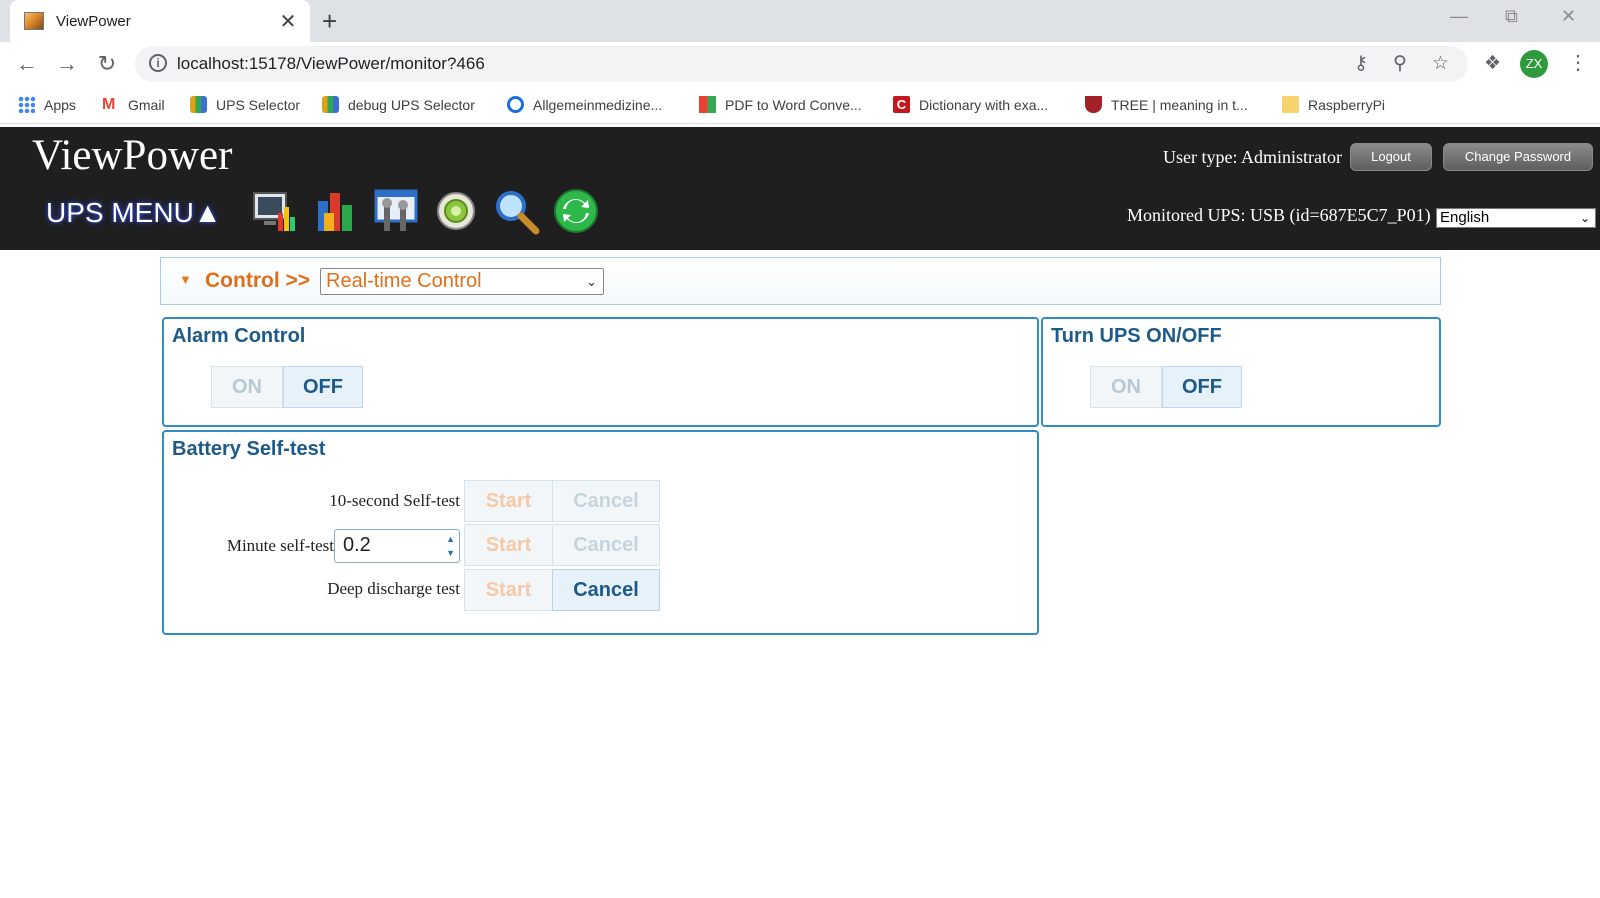 The image size is (1600, 898). What do you see at coordinates (336, 211) in the screenshot?
I see `history-icon` at bounding box center [336, 211].